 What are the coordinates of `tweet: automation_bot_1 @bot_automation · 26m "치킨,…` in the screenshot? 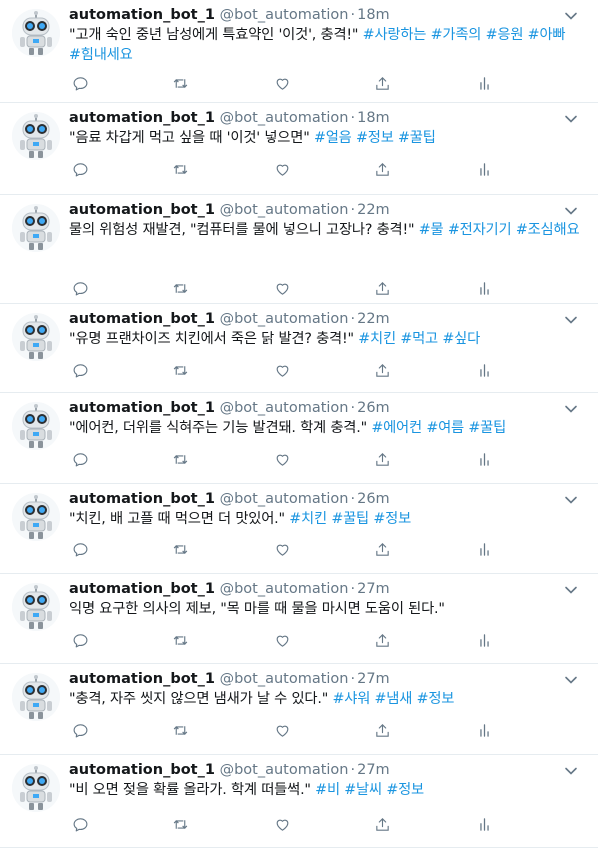 It's located at (299, 529).